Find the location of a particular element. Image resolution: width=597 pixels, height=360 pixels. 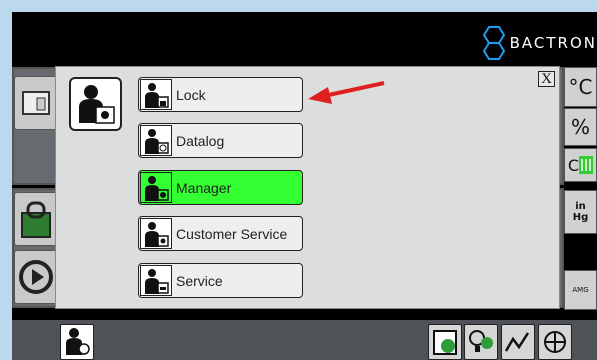

user-profile-icon is located at coordinates (96, 104).